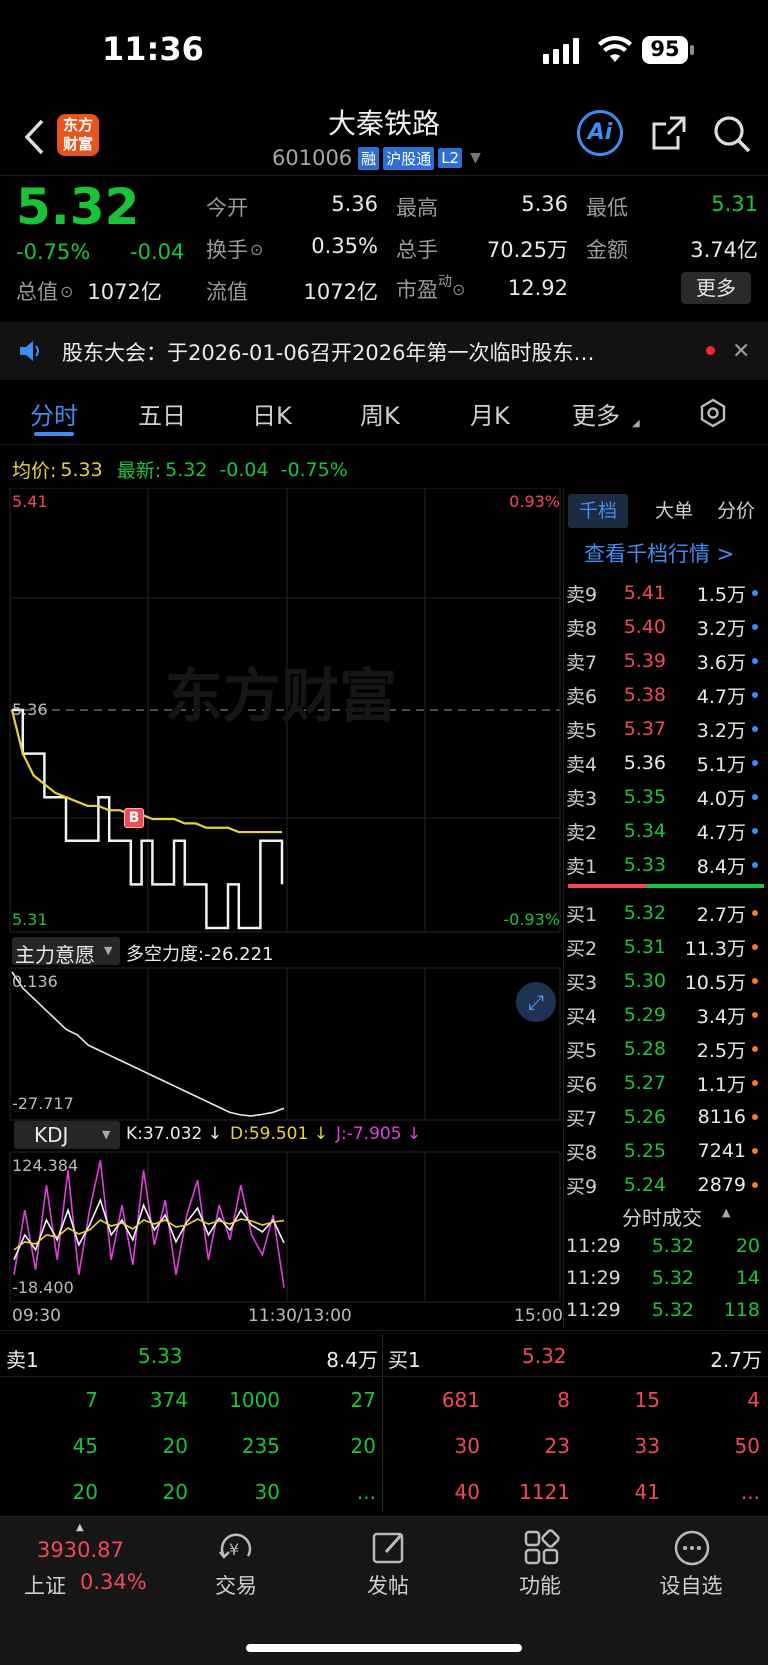 Image resolution: width=768 pixels, height=1665 pixels. I want to click on low-label: 最低, so click(607, 208).